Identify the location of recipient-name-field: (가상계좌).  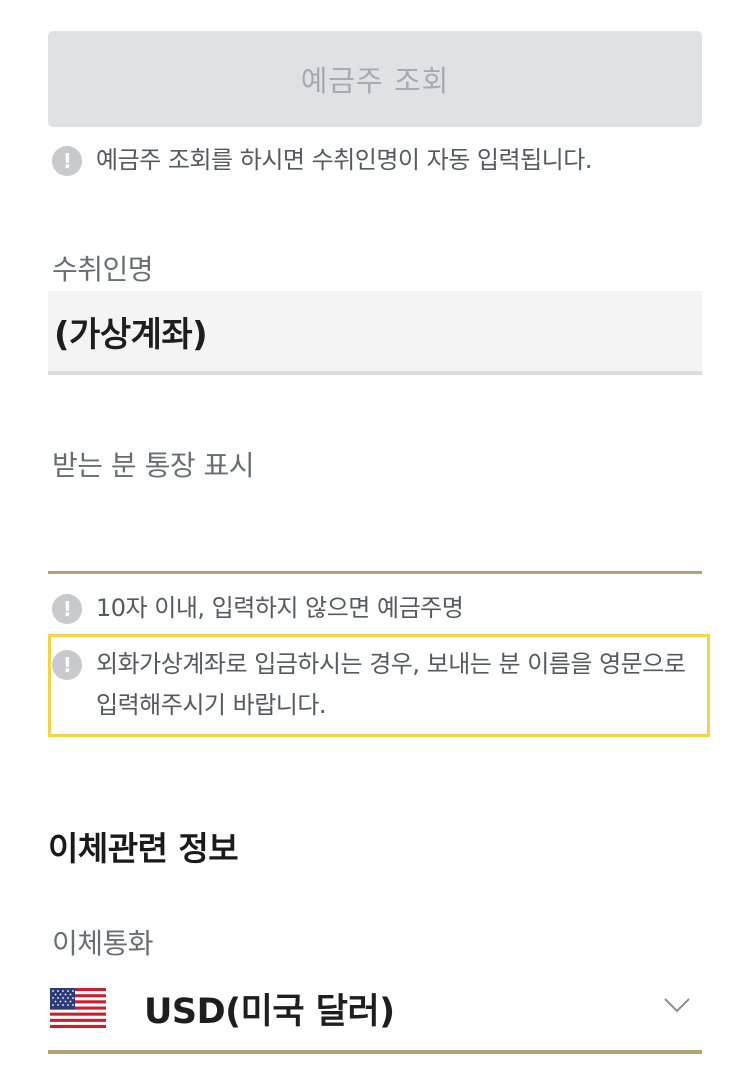
(375, 333).